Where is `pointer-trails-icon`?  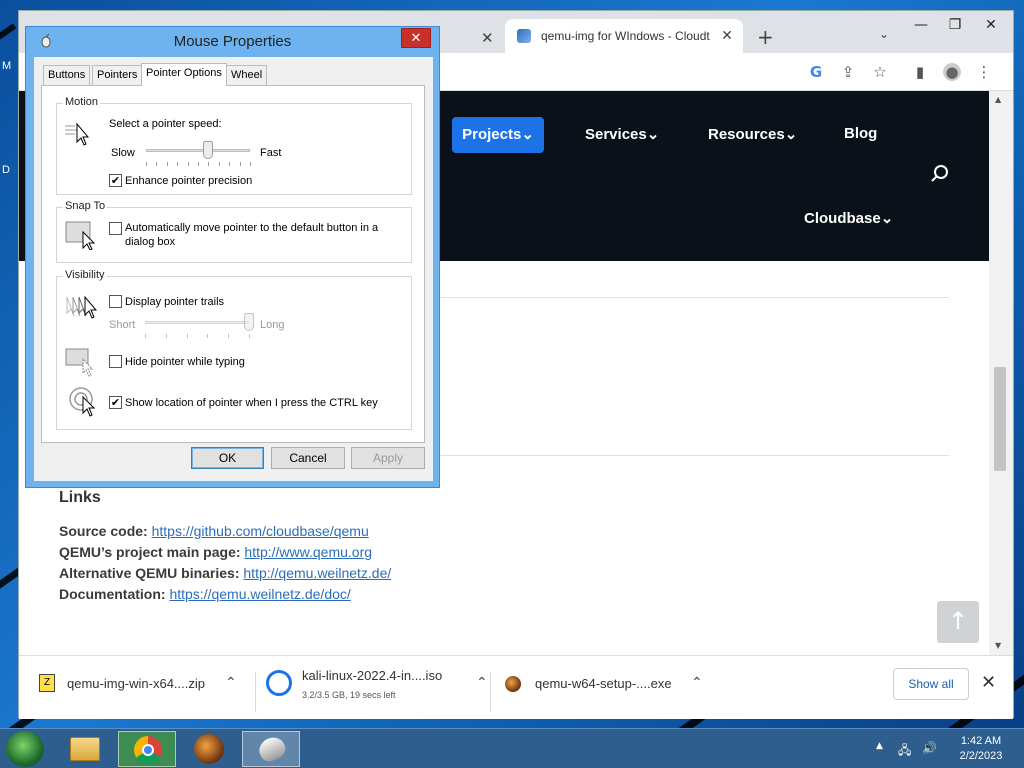 pointer-trails-icon is located at coordinates (82, 307).